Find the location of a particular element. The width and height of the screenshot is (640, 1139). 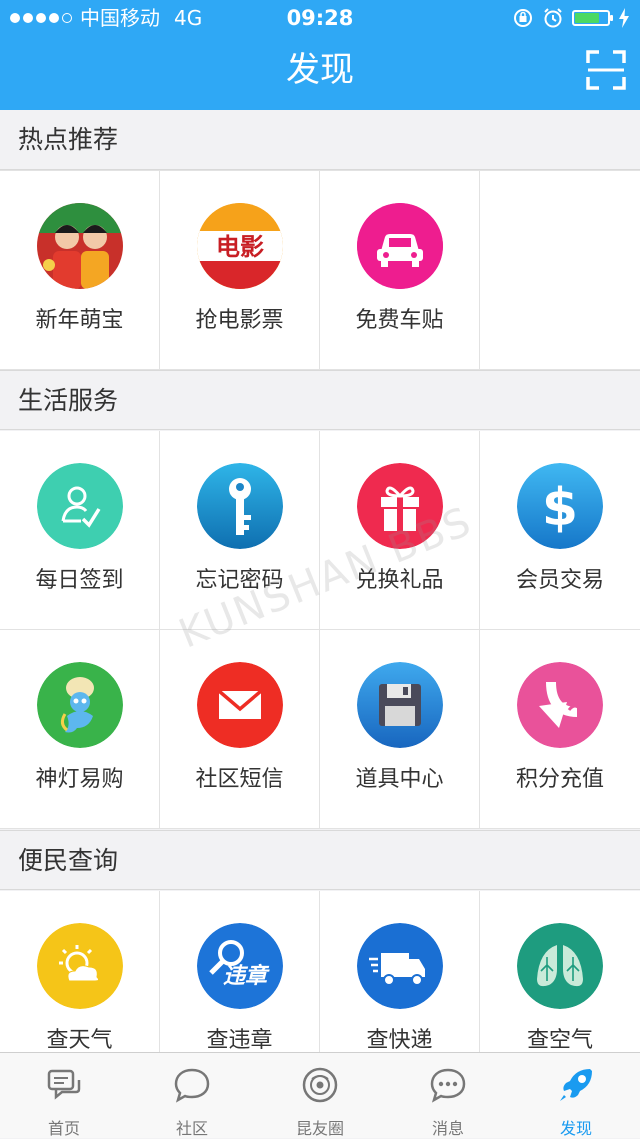

new-year-baby-icon is located at coordinates (80, 246).